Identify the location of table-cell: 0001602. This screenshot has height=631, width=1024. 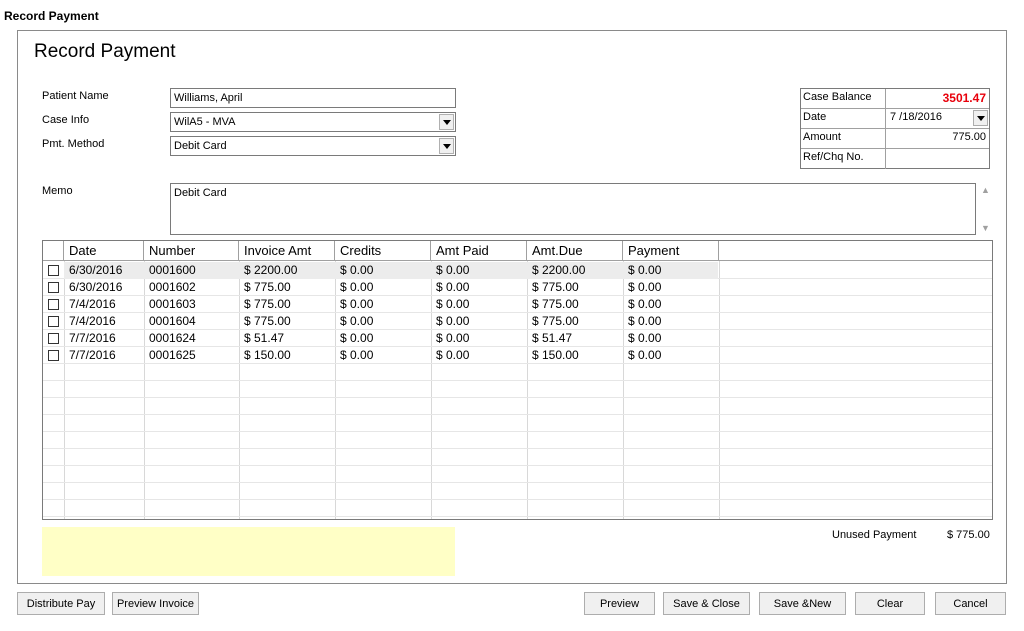
(172, 287).